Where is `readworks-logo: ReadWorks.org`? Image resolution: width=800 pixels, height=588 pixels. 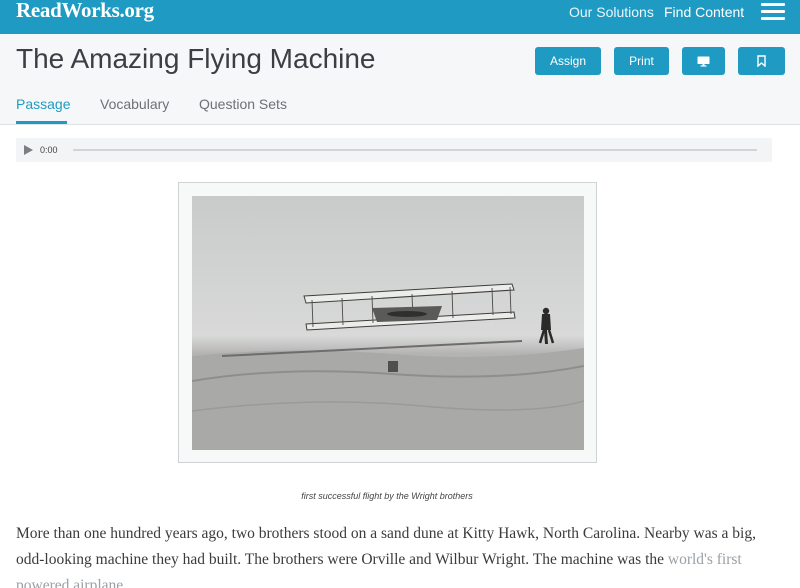
readworks-logo: ReadWorks.org is located at coordinates (85, 11).